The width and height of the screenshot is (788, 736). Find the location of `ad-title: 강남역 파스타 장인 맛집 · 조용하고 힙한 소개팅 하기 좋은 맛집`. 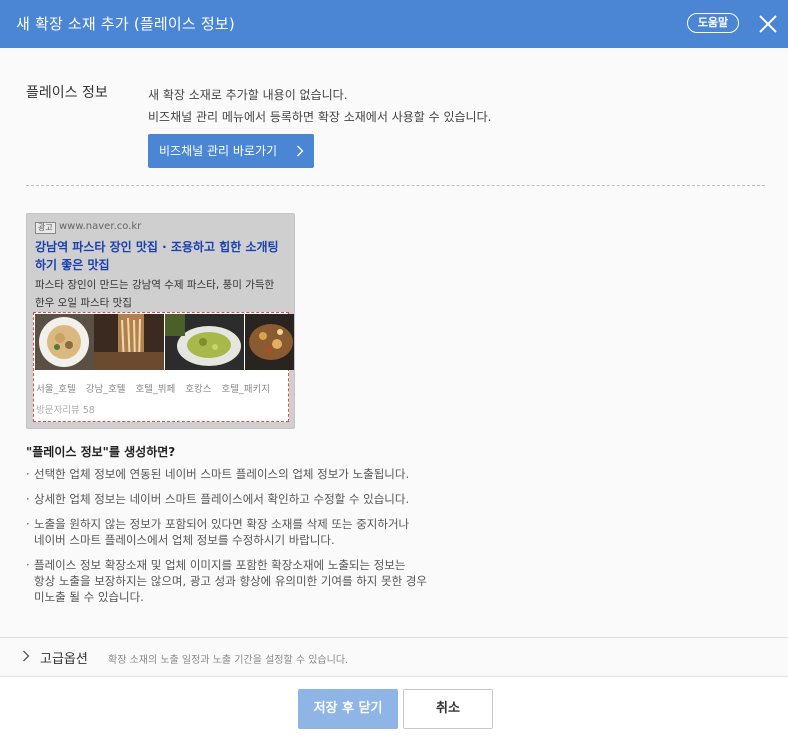

ad-title: 강남역 파스타 장인 맛집 · 조용하고 힙한 소개팅 하기 좋은 맛집 is located at coordinates (162, 256).